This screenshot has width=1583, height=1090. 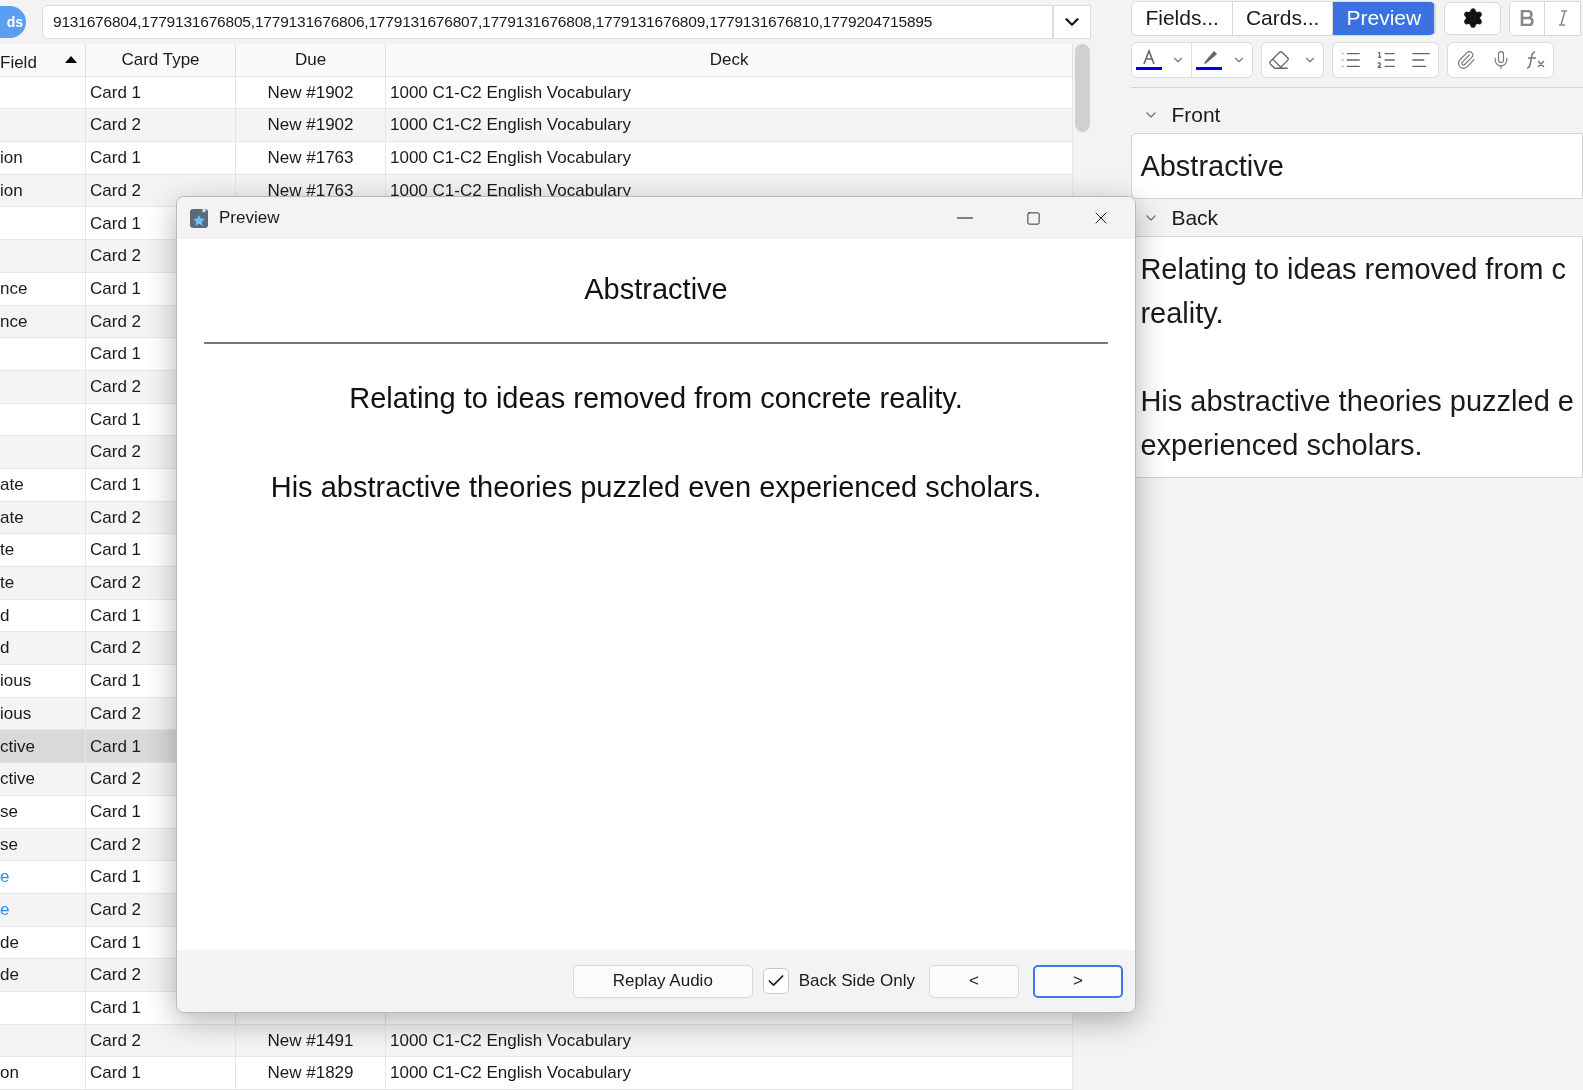 I want to click on column-header: Card Type, so click(x=161, y=60).